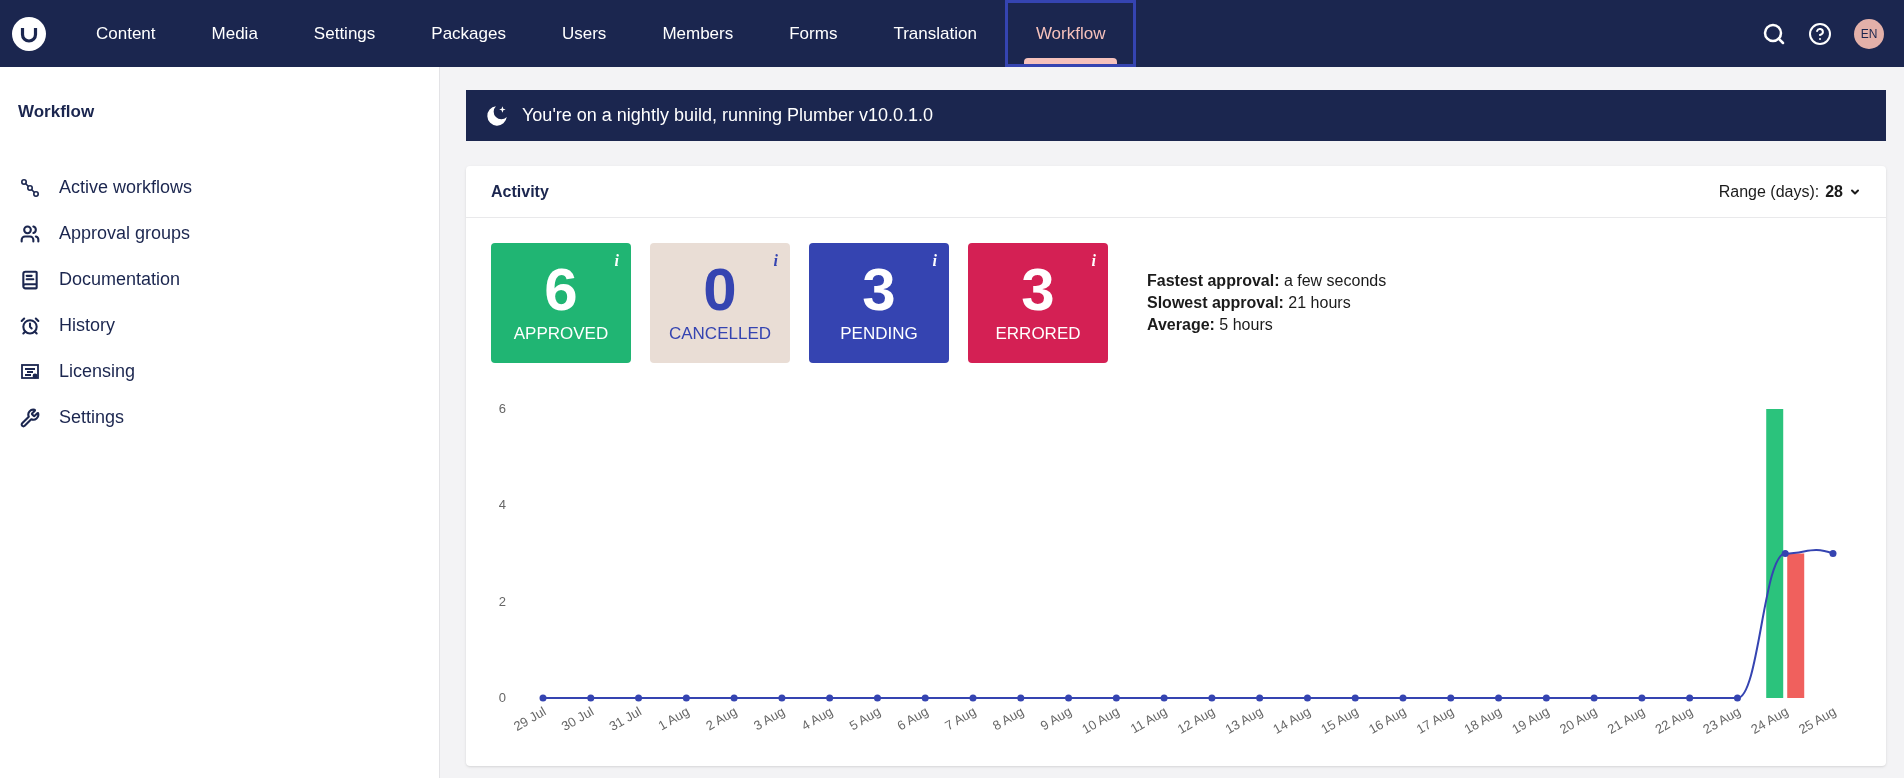 The image size is (1904, 778). What do you see at coordinates (698, 33) in the screenshot?
I see `nav-tab: Members` at bounding box center [698, 33].